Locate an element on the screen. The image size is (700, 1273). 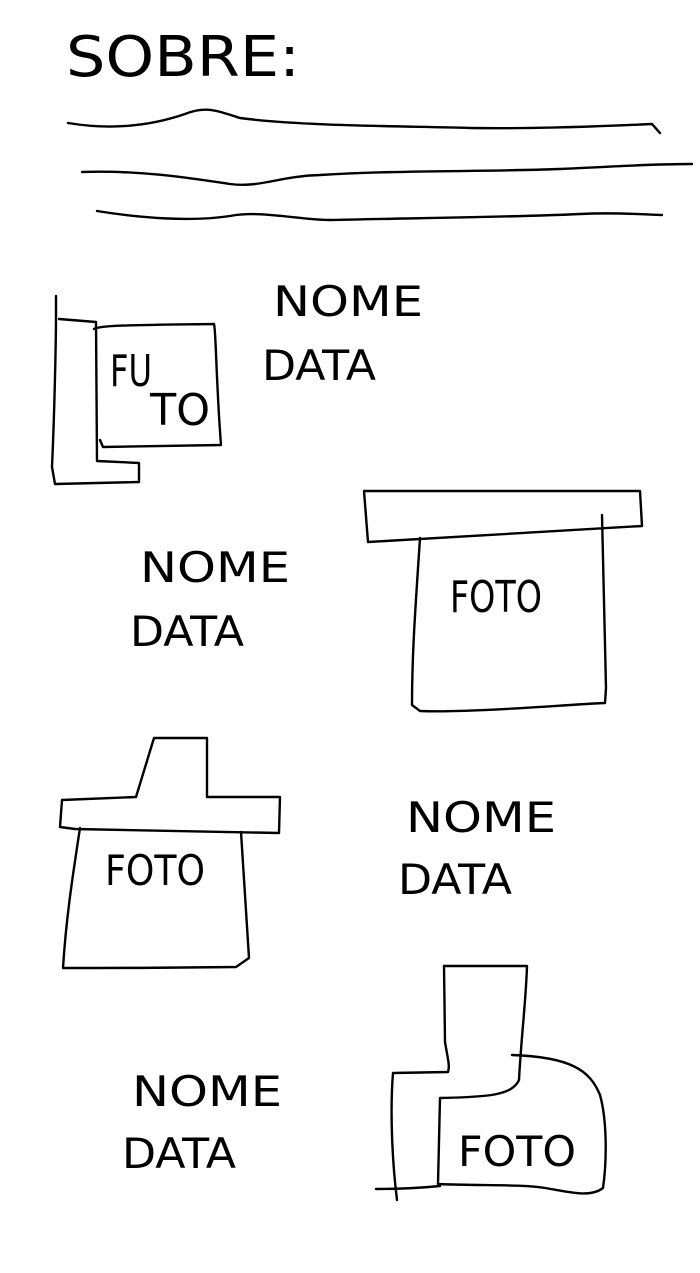
entry-card-1: FU TO NOME DATA is located at coordinates (236, 381).